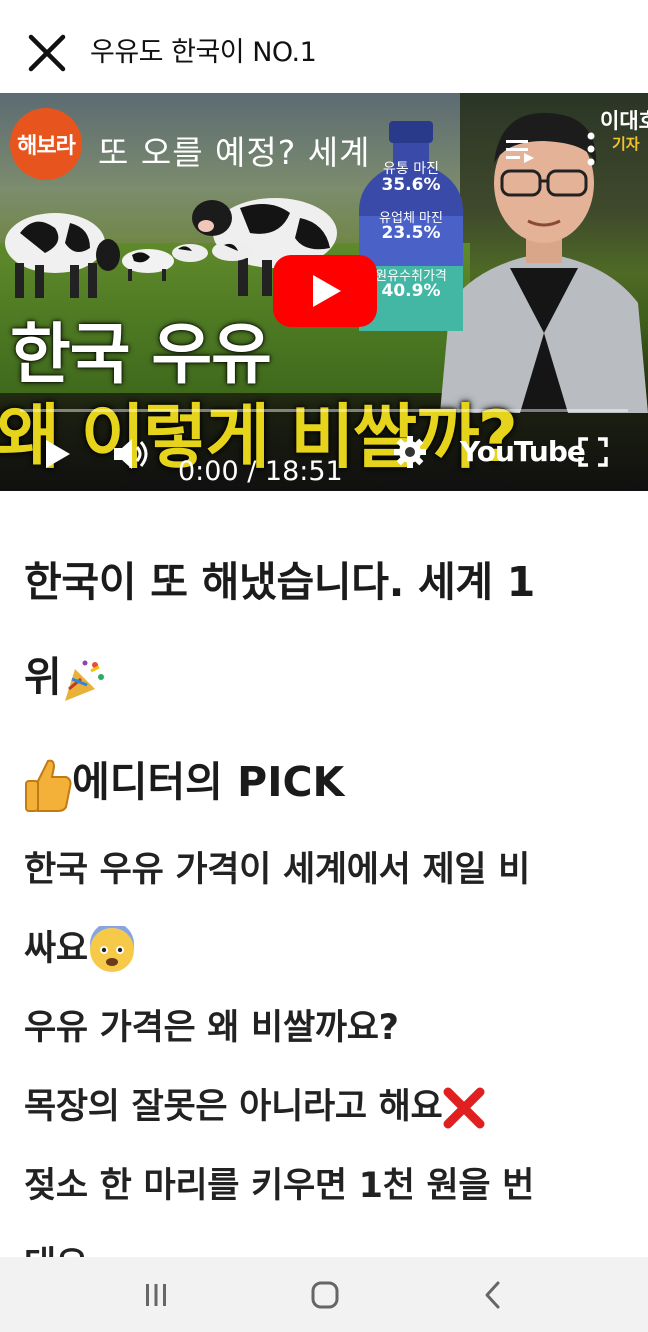 This screenshot has height=1332, width=648. What do you see at coordinates (46, 144) in the screenshot?
I see `channel-logo: 해보라` at bounding box center [46, 144].